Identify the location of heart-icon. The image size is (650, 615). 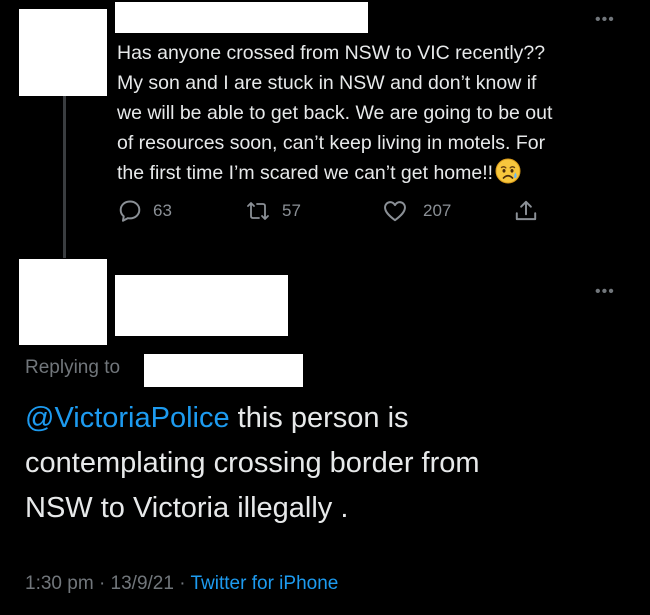
(395, 211).